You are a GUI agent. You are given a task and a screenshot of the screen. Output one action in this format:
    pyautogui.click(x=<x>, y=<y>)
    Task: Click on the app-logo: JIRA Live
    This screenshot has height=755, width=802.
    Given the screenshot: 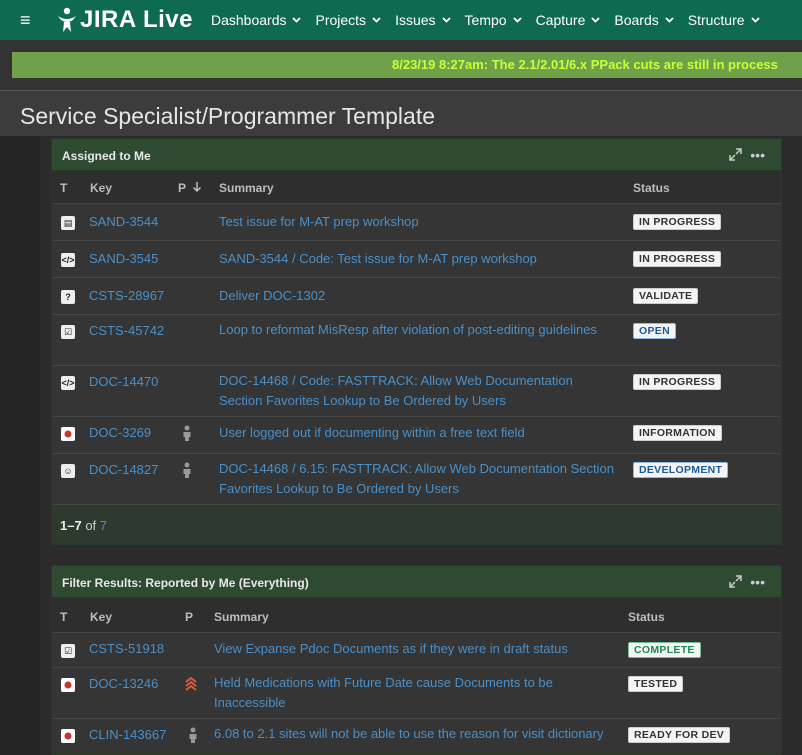 What is the action you would take?
    pyautogui.click(x=124, y=20)
    